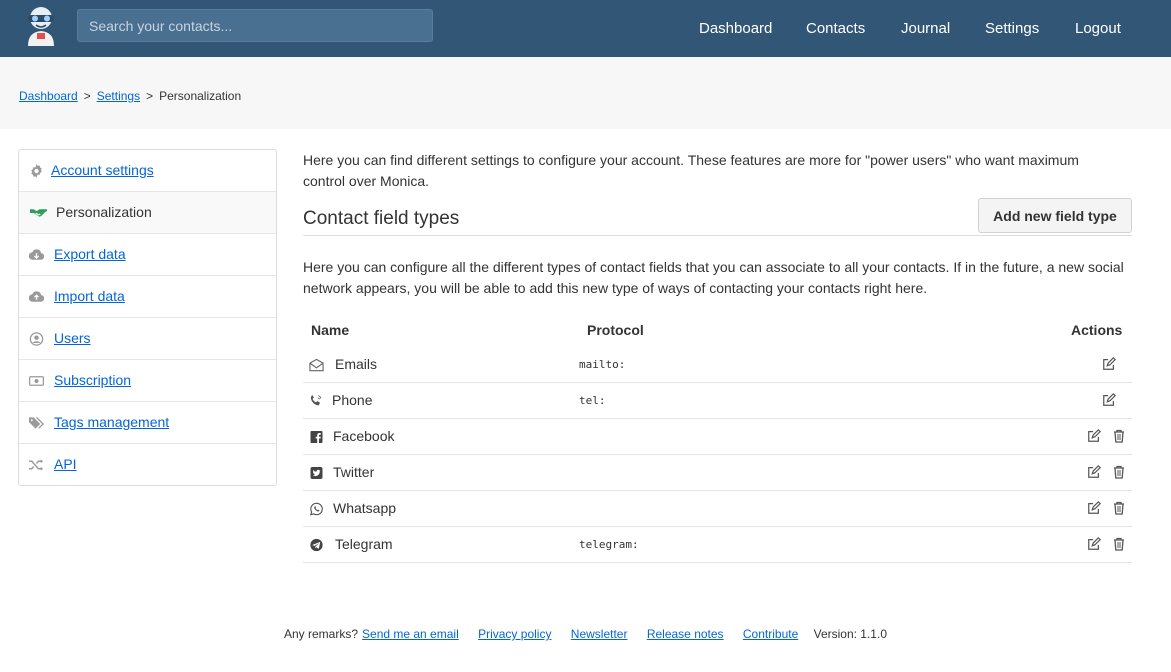 Image resolution: width=1171 pixels, height=672 pixels. What do you see at coordinates (770, 634) in the screenshot?
I see `footer-link-contribute: Contribute` at bounding box center [770, 634].